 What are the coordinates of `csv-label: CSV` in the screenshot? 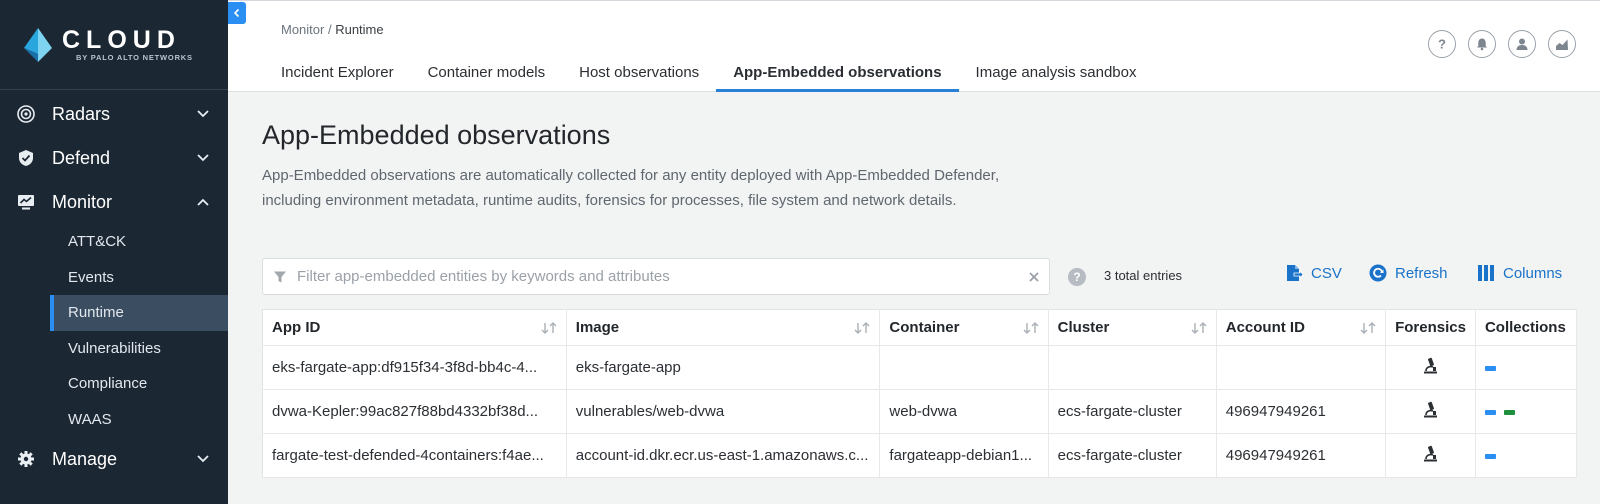 It's located at (1326, 273).